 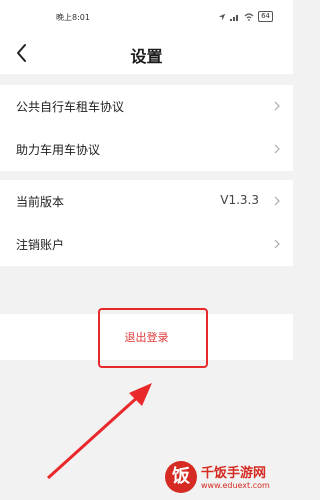 I want to click on watermark: 饭 千饭手游网 www.eduext.com, so click(x=229, y=479).